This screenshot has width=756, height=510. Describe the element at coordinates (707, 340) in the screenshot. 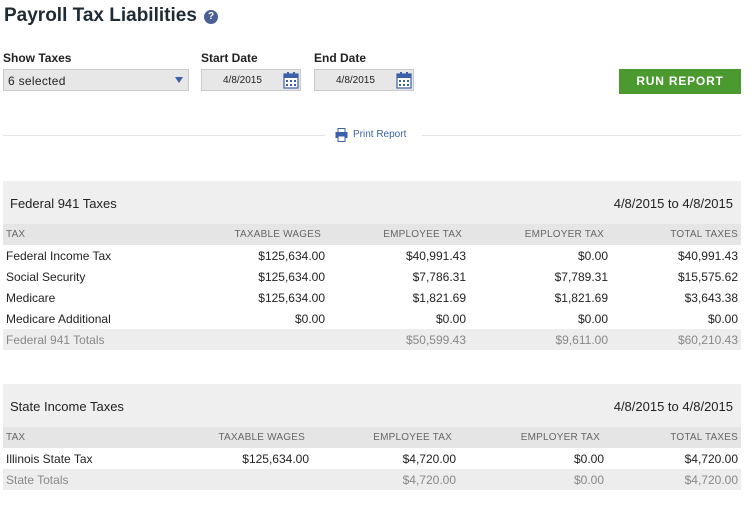

I see `total-total-taxes: $60,210.43` at that location.